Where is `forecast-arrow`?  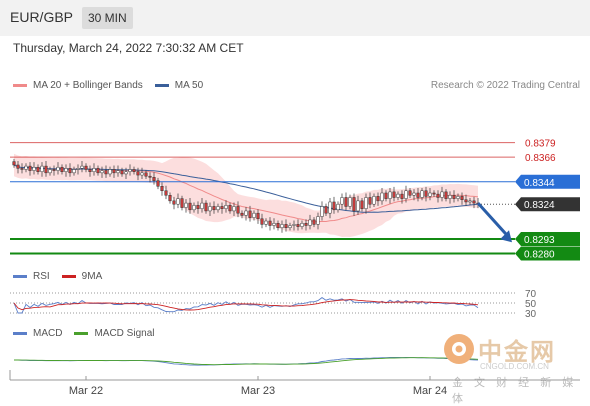 forecast-arrow is located at coordinates (493, 220).